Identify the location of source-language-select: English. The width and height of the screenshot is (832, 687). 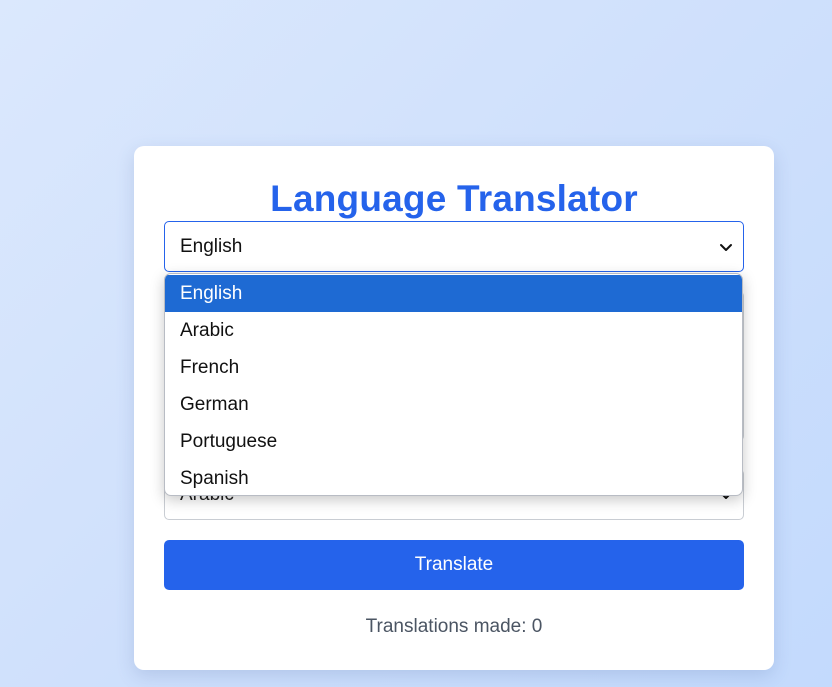
(454, 246).